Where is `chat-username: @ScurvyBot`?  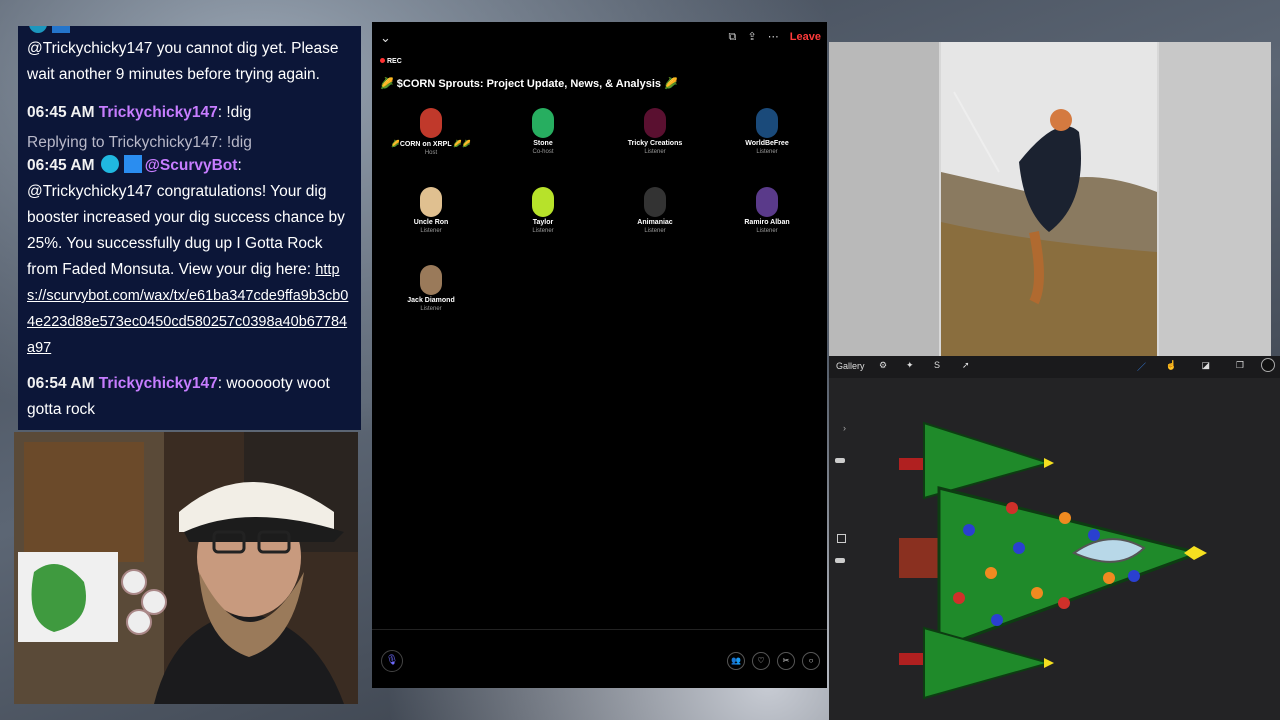 chat-username: @ScurvyBot is located at coordinates (191, 165).